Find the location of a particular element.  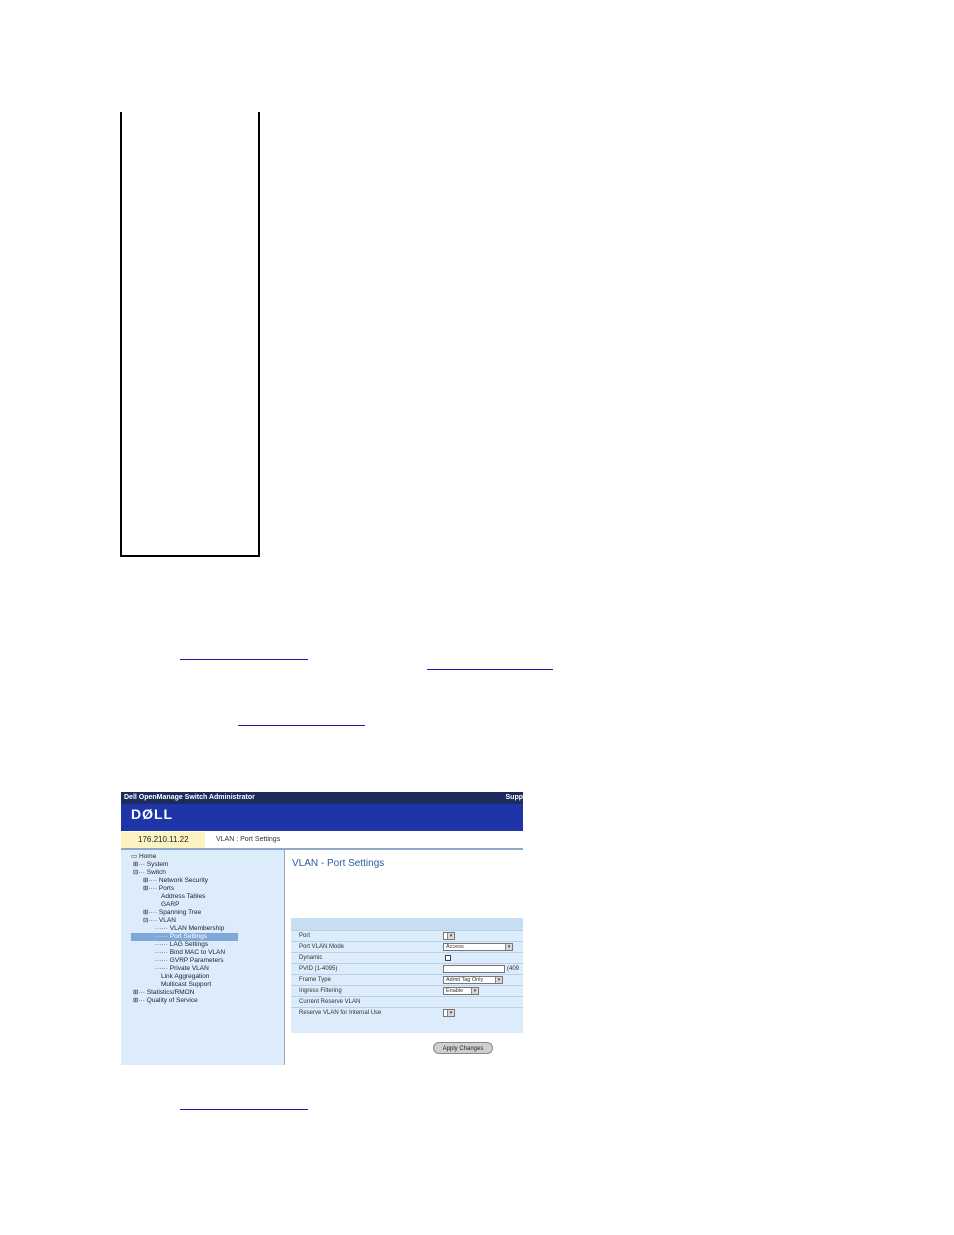

tree-item-switch: ⊟··· Switch is located at coordinates (149, 873).